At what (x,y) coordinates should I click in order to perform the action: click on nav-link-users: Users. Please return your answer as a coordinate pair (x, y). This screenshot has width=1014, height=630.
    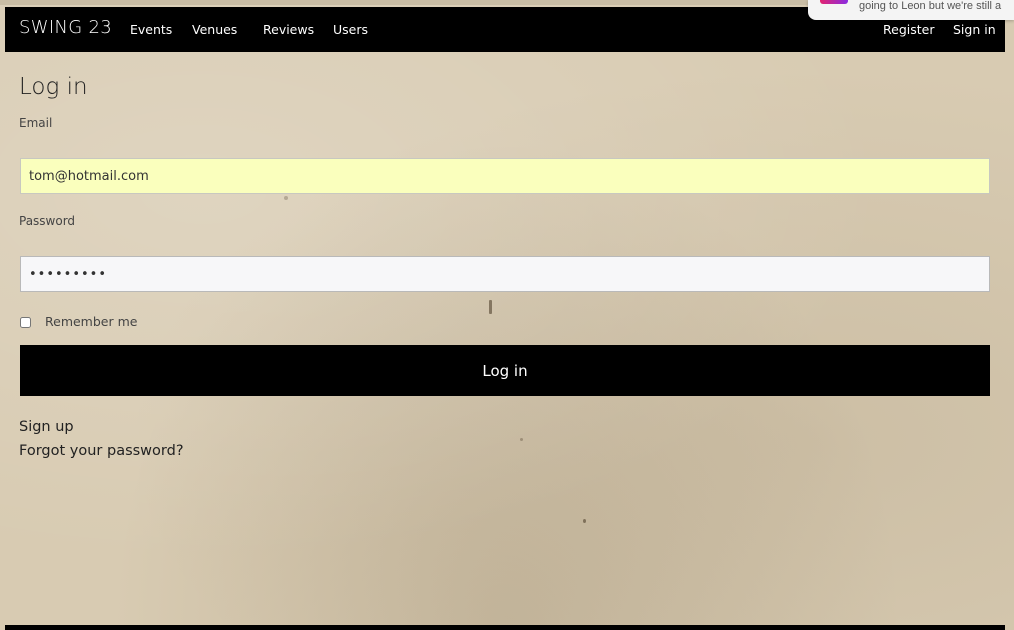
    Looking at the image, I should click on (350, 29).